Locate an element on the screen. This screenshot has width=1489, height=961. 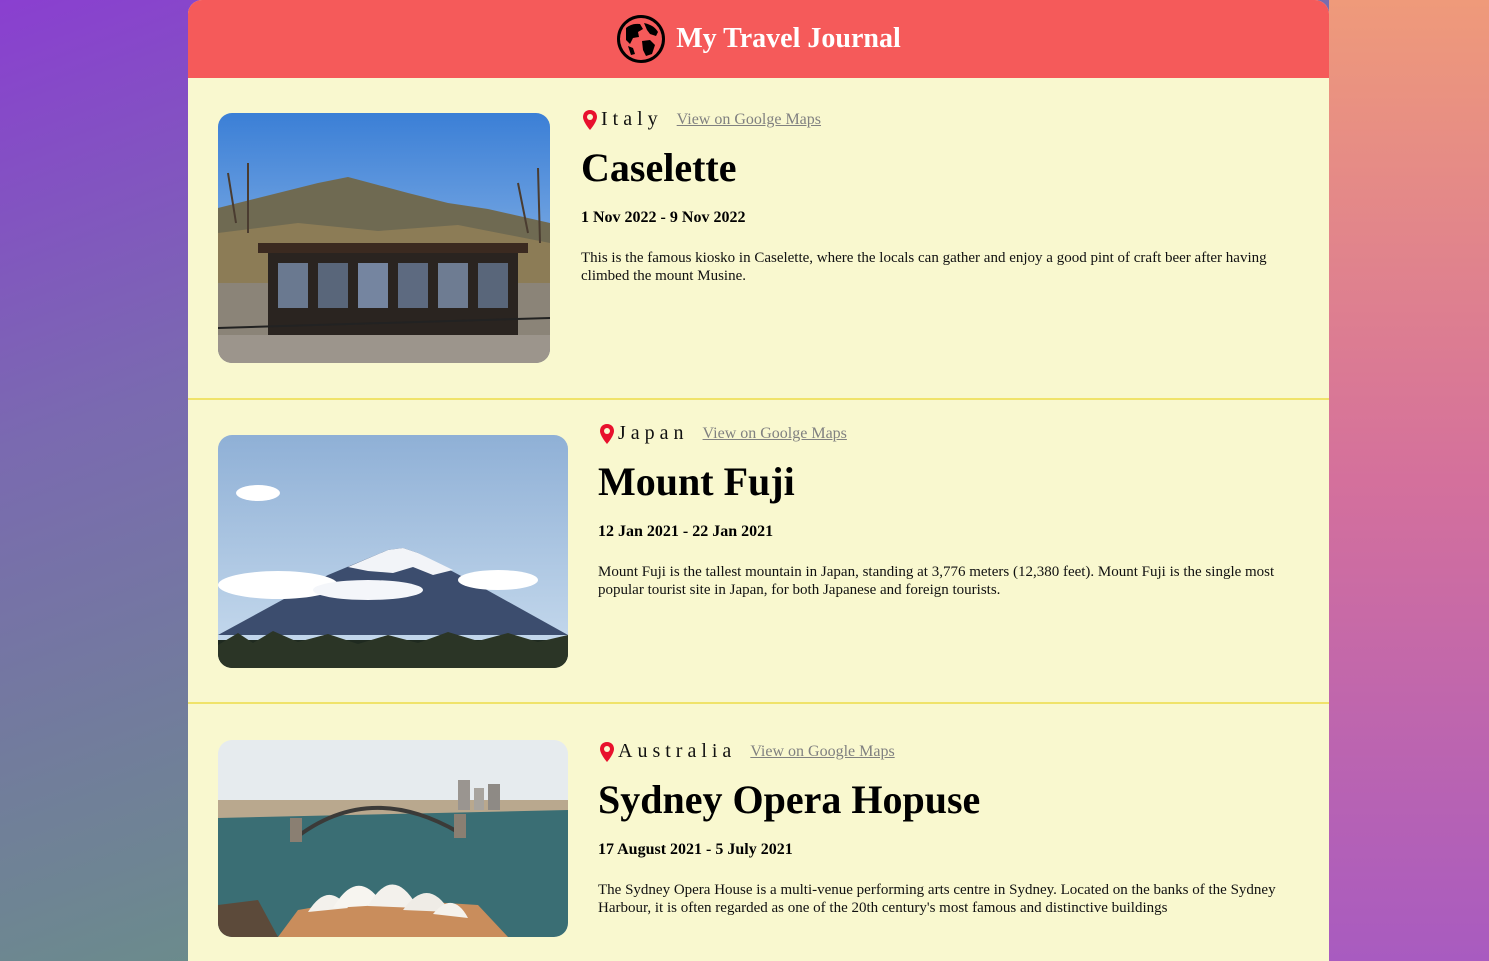
entry-country: Japan is located at coordinates (653, 433).